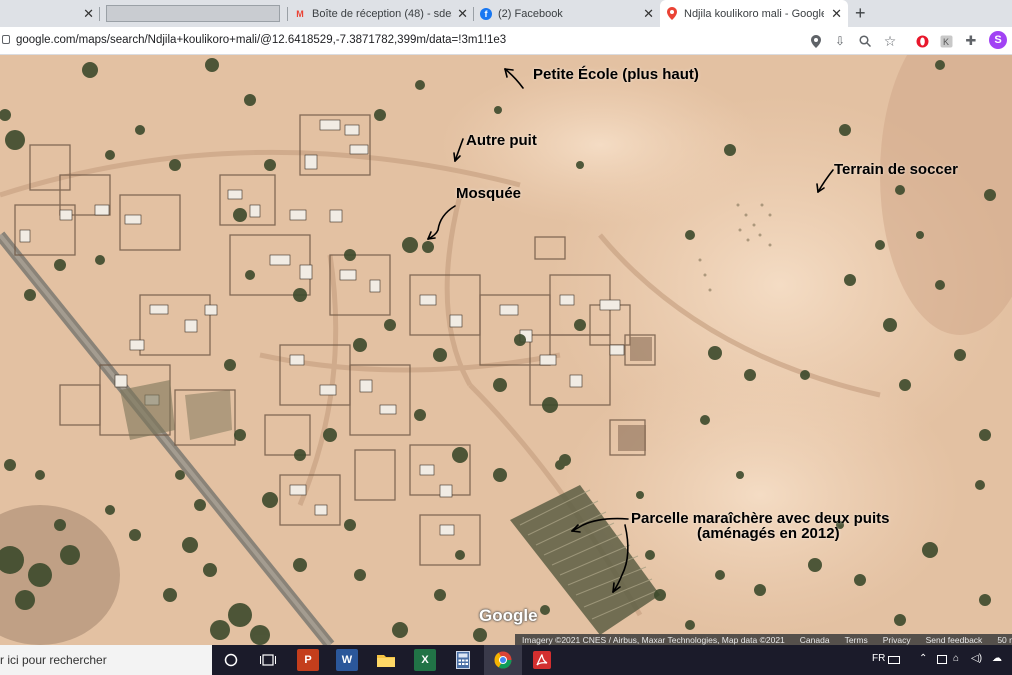  What do you see at coordinates (768, 533) in the screenshot?
I see `annotation-parcelle-date: (aménagés en 2012)` at bounding box center [768, 533].